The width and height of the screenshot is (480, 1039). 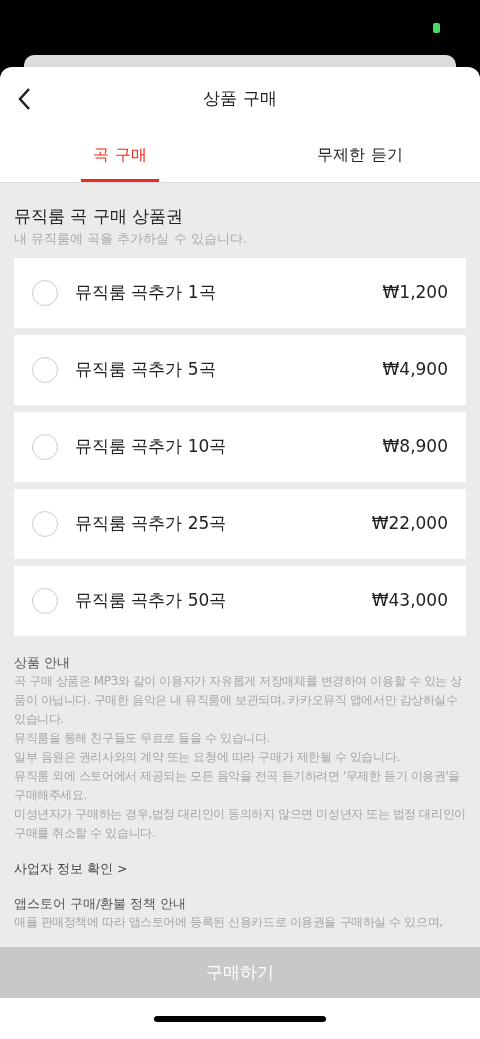 I want to click on notice-text: 곡 구매 상품은 MP3와 같이 이용자가 자유롭게 저장매체를 변경하여 이용할 수 있는 상품이 아닙니다. 구매한 음악은 내 뮤직룸에 보관되며, 카카오뮤직 앱에서만 감상하실수 있습니다., so click(x=238, y=700).